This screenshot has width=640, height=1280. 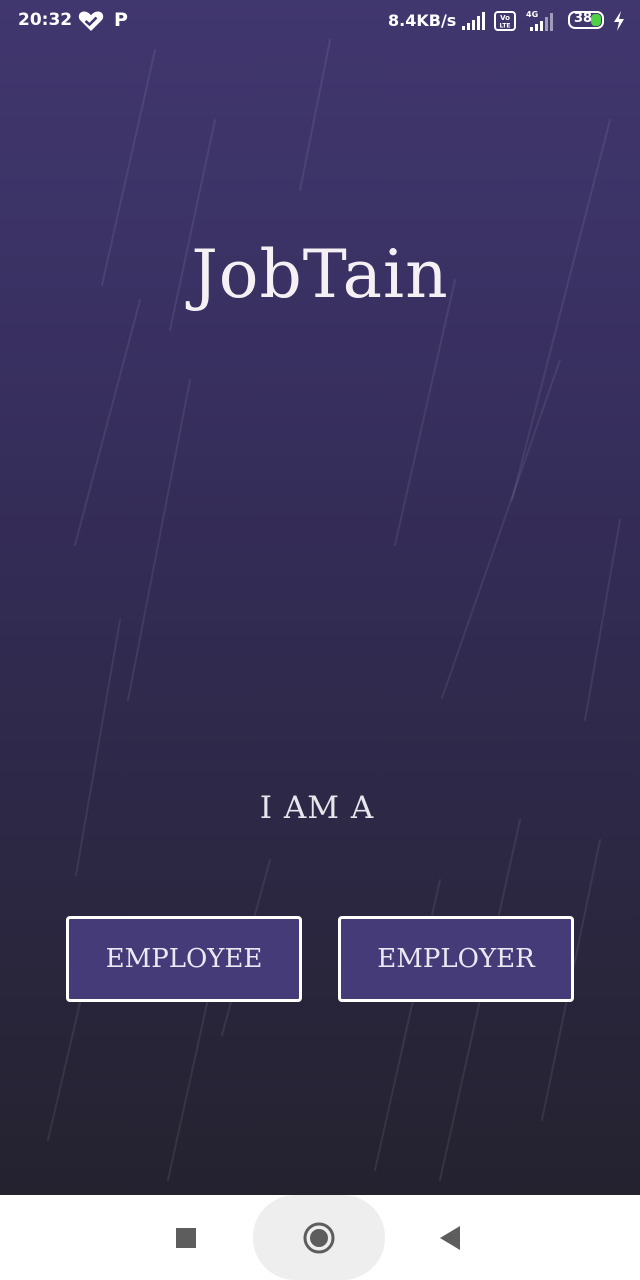 I want to click on svg-text: LTE, so click(x=504, y=26).